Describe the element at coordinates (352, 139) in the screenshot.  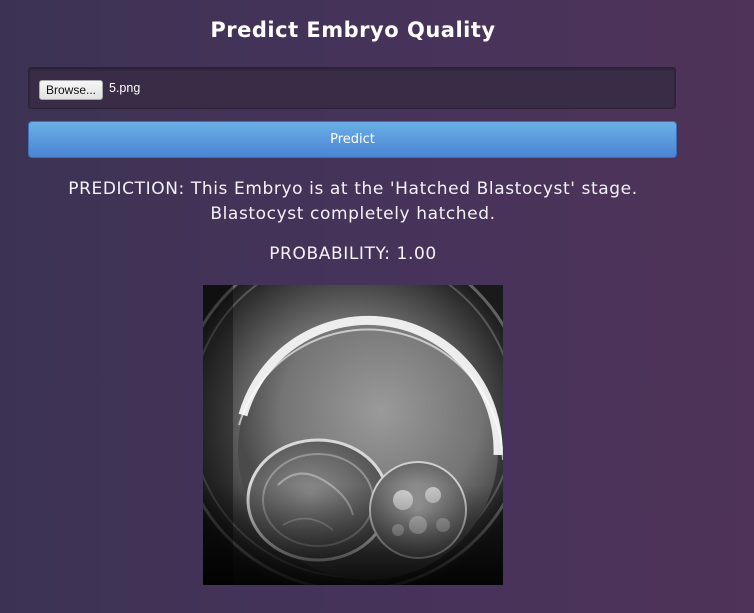
I see `predict-button: Predict` at that location.